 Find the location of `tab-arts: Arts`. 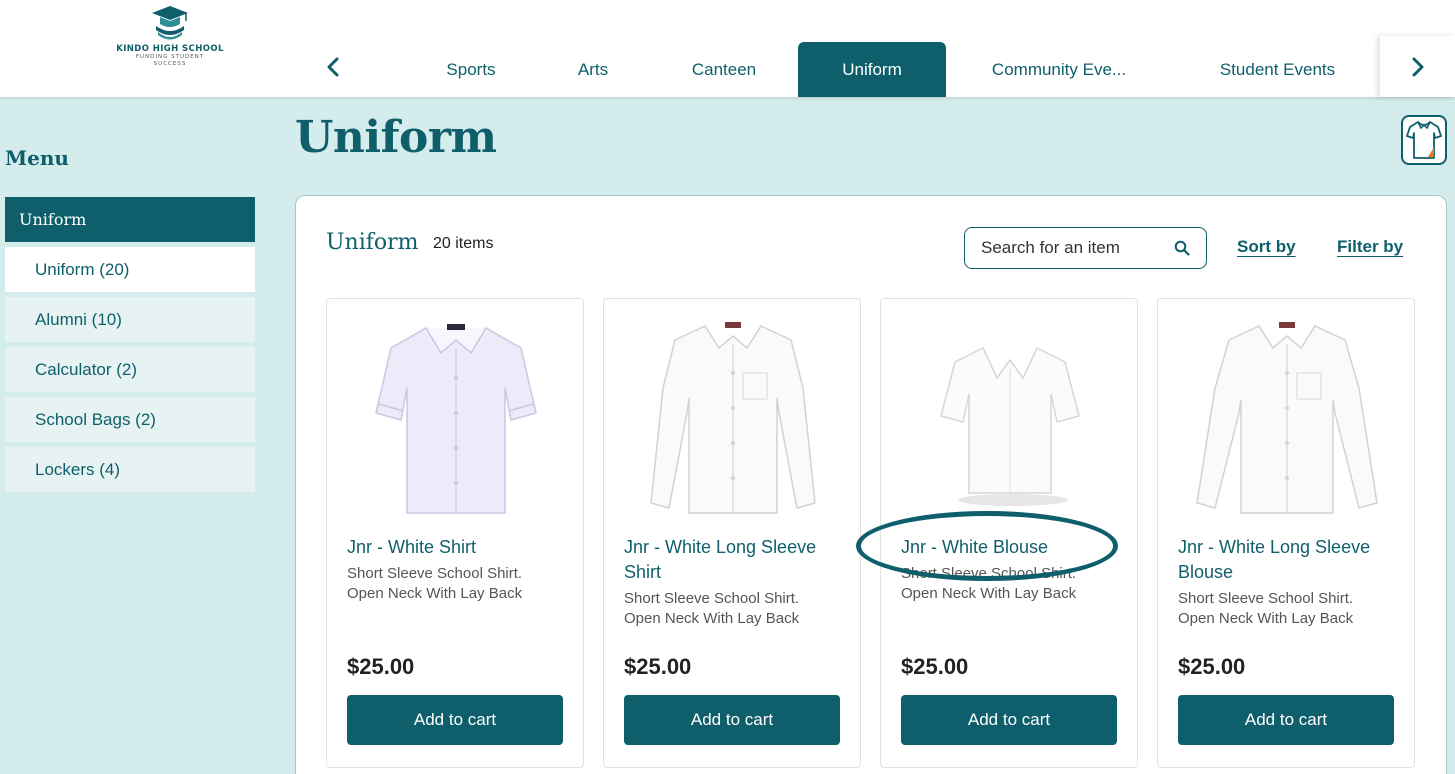

tab-arts: Arts is located at coordinates (593, 69).